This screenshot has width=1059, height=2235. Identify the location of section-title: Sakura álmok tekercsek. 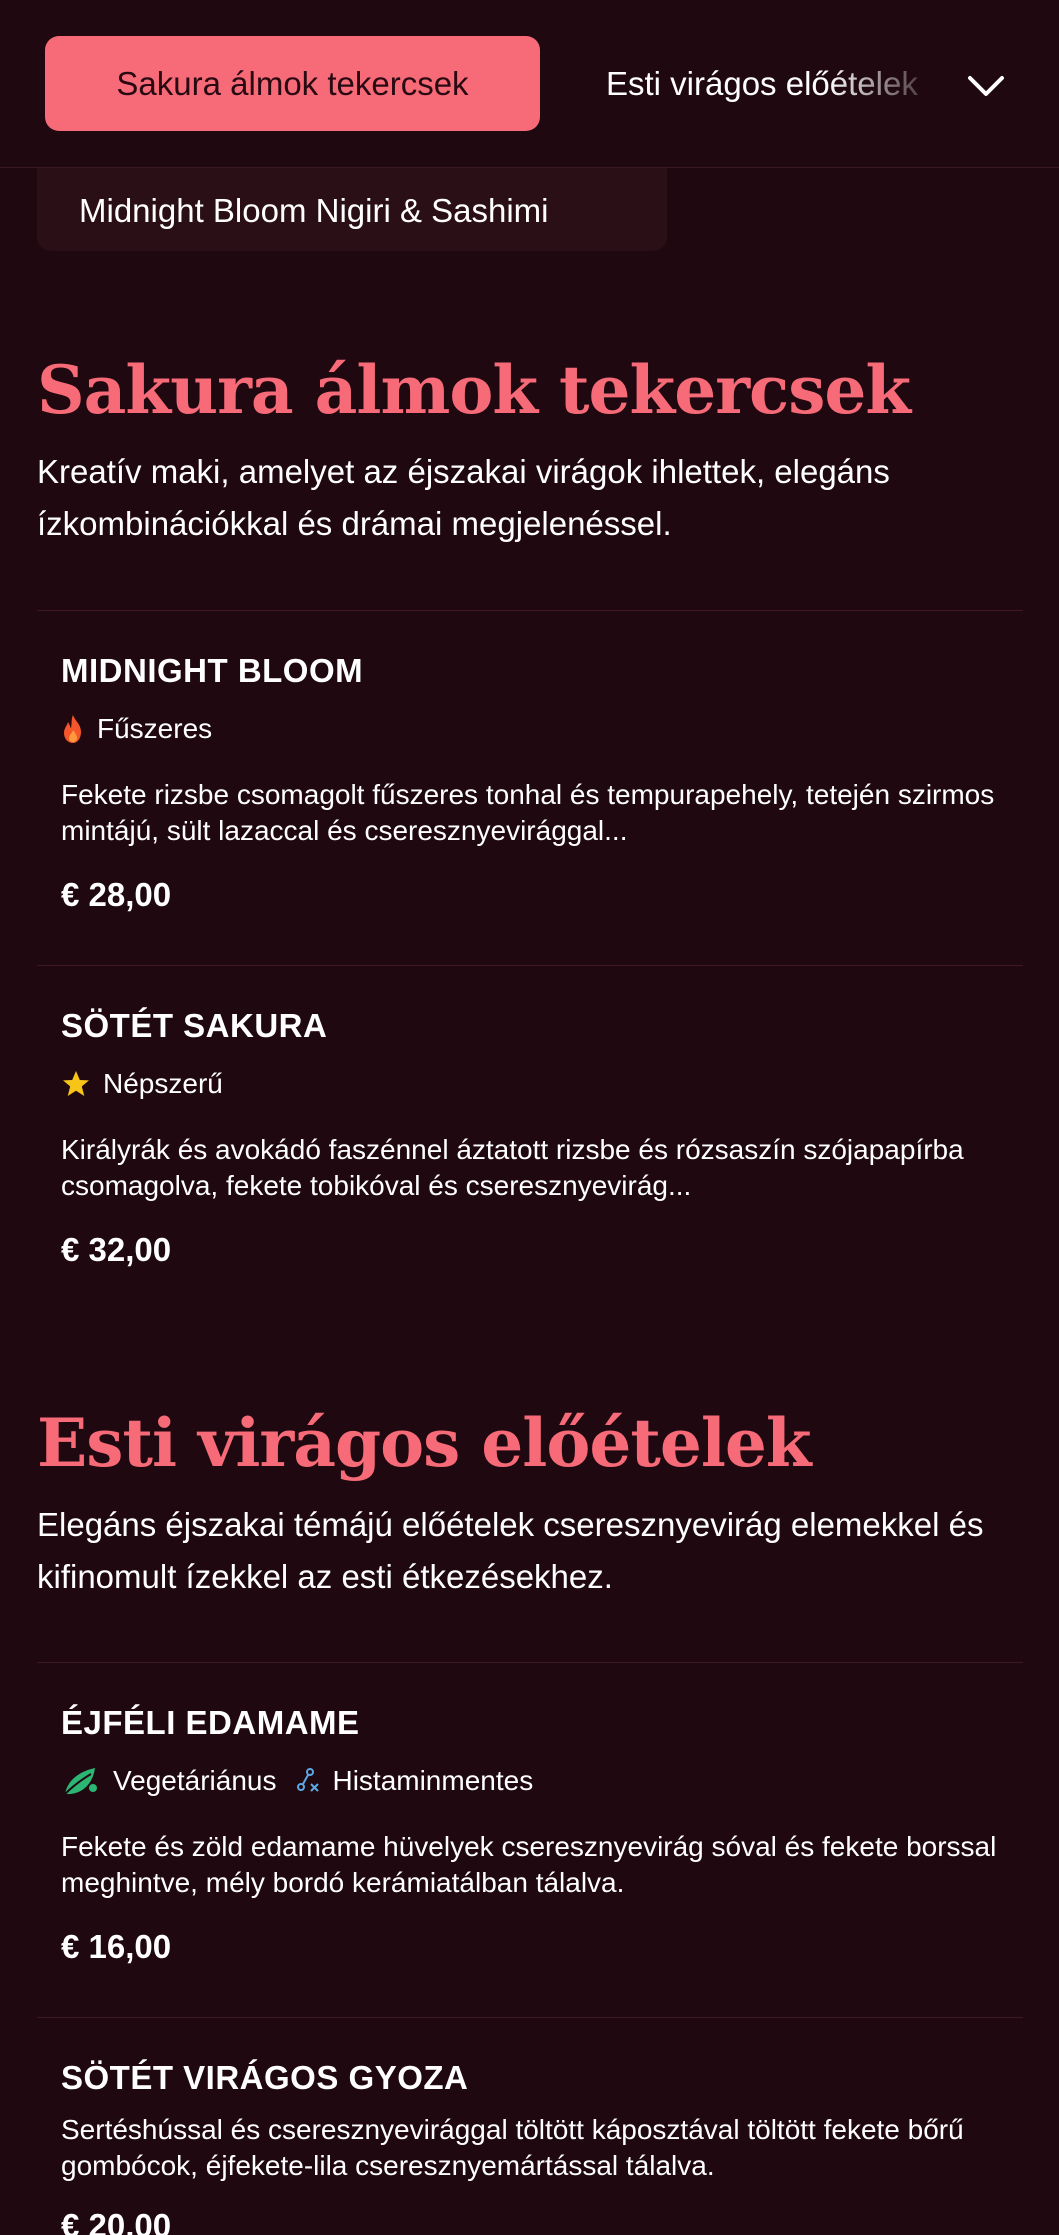
(474, 390).